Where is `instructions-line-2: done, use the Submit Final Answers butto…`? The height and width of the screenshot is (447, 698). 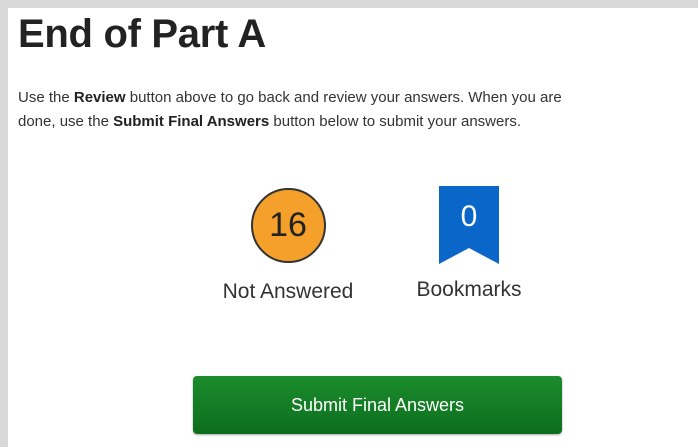
instructions-line-2: done, use the Submit Final Answers butto… is located at coordinates (358, 122).